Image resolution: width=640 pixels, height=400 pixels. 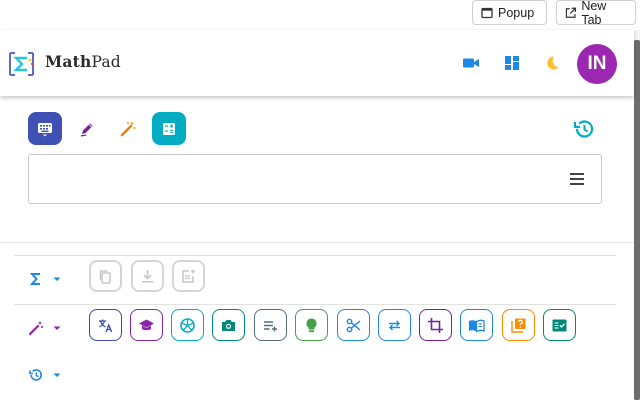 What do you see at coordinates (512, 63) in the screenshot?
I see `dashboard-icon` at bounding box center [512, 63].